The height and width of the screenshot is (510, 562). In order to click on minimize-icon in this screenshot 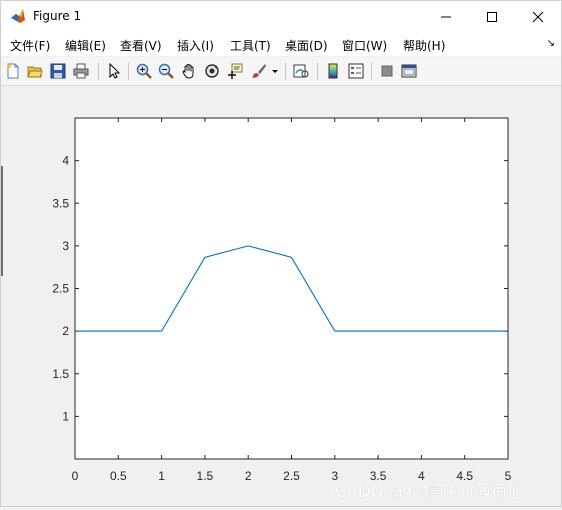, I will do `click(446, 16)`.